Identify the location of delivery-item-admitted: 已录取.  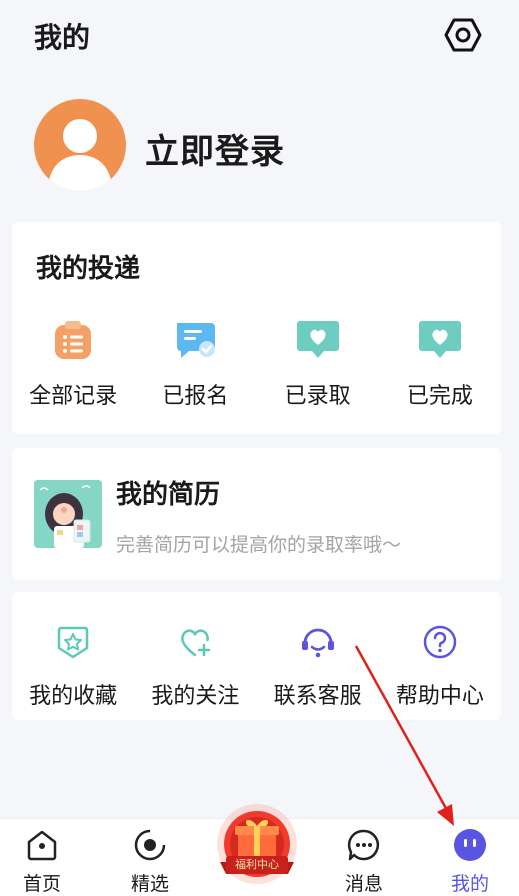
(318, 364).